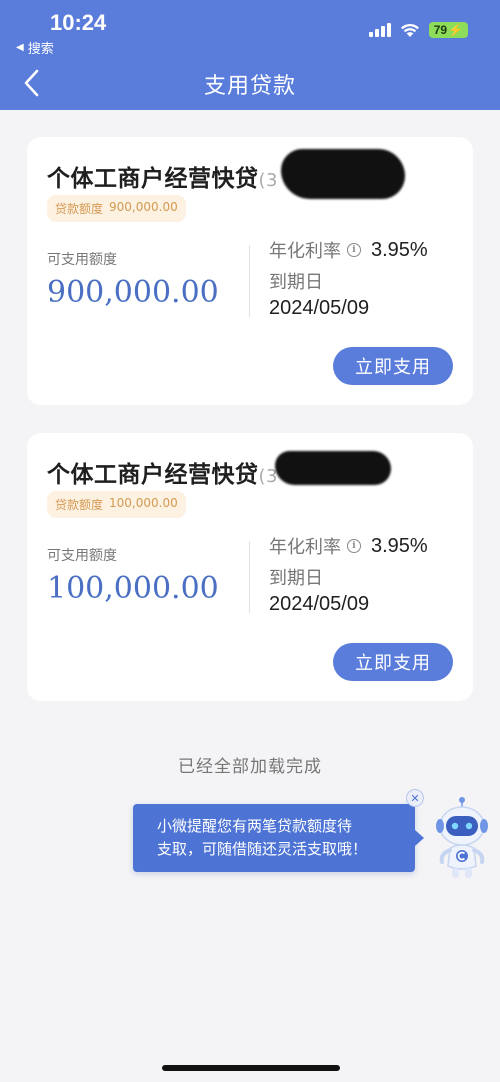 This screenshot has width=500, height=1082. I want to click on available-amount: 100,000.00, so click(133, 588).